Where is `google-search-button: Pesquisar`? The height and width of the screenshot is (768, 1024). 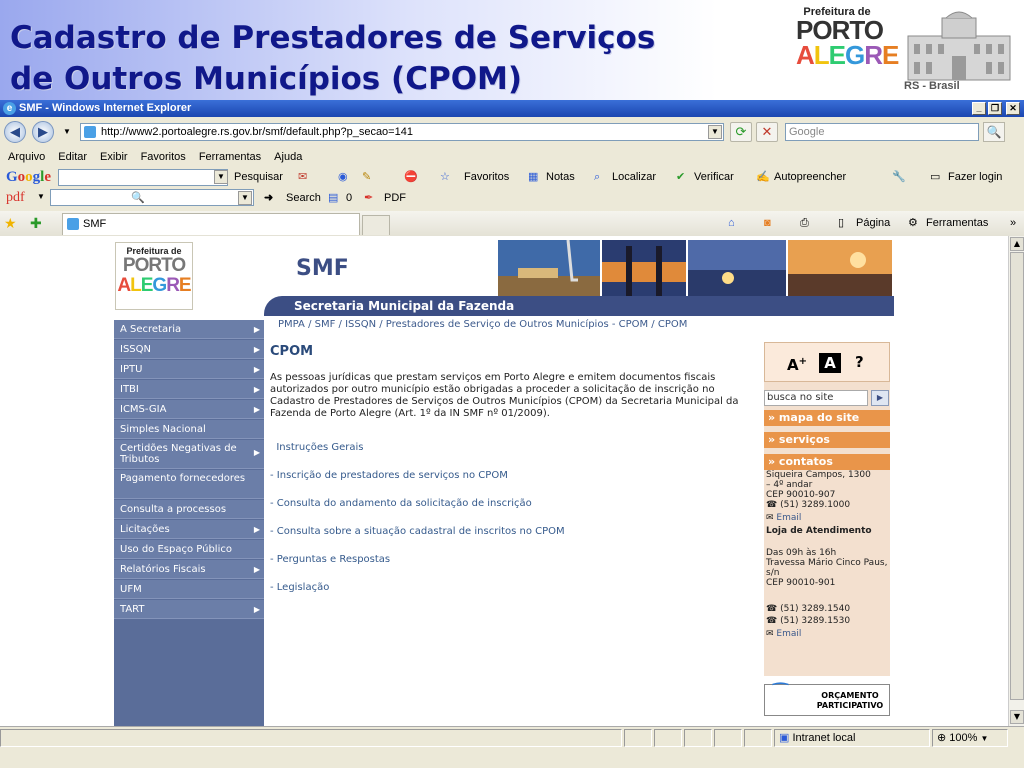
google-search-button: Pesquisar is located at coordinates (258, 177).